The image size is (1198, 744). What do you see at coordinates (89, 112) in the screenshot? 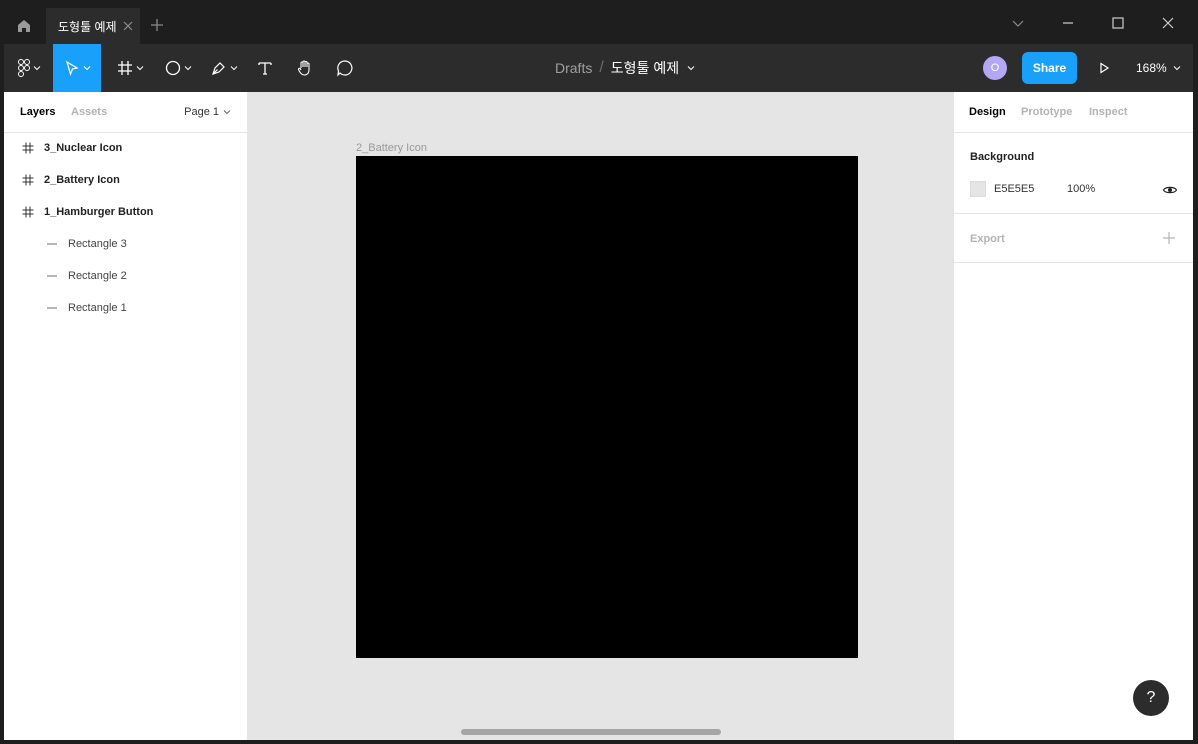
I see `tab-assets: Assets` at bounding box center [89, 112].